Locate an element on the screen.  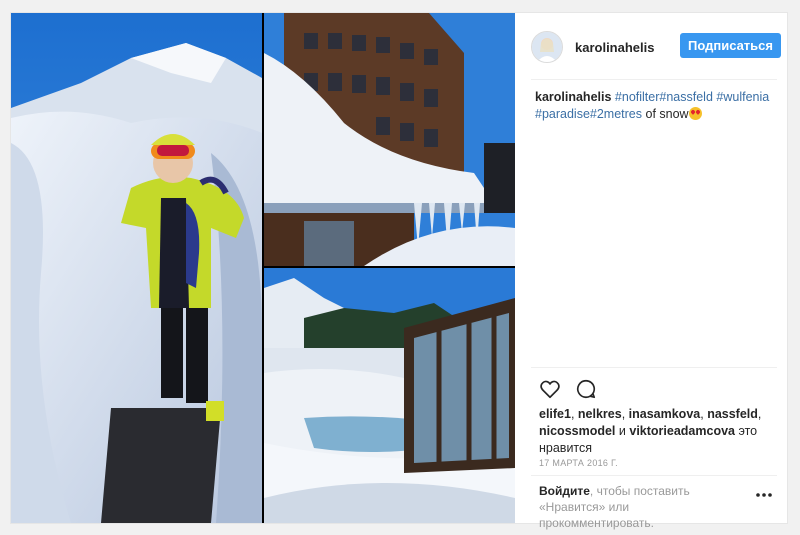
hashtag-link: #nassfeld is located at coordinates (686, 97).